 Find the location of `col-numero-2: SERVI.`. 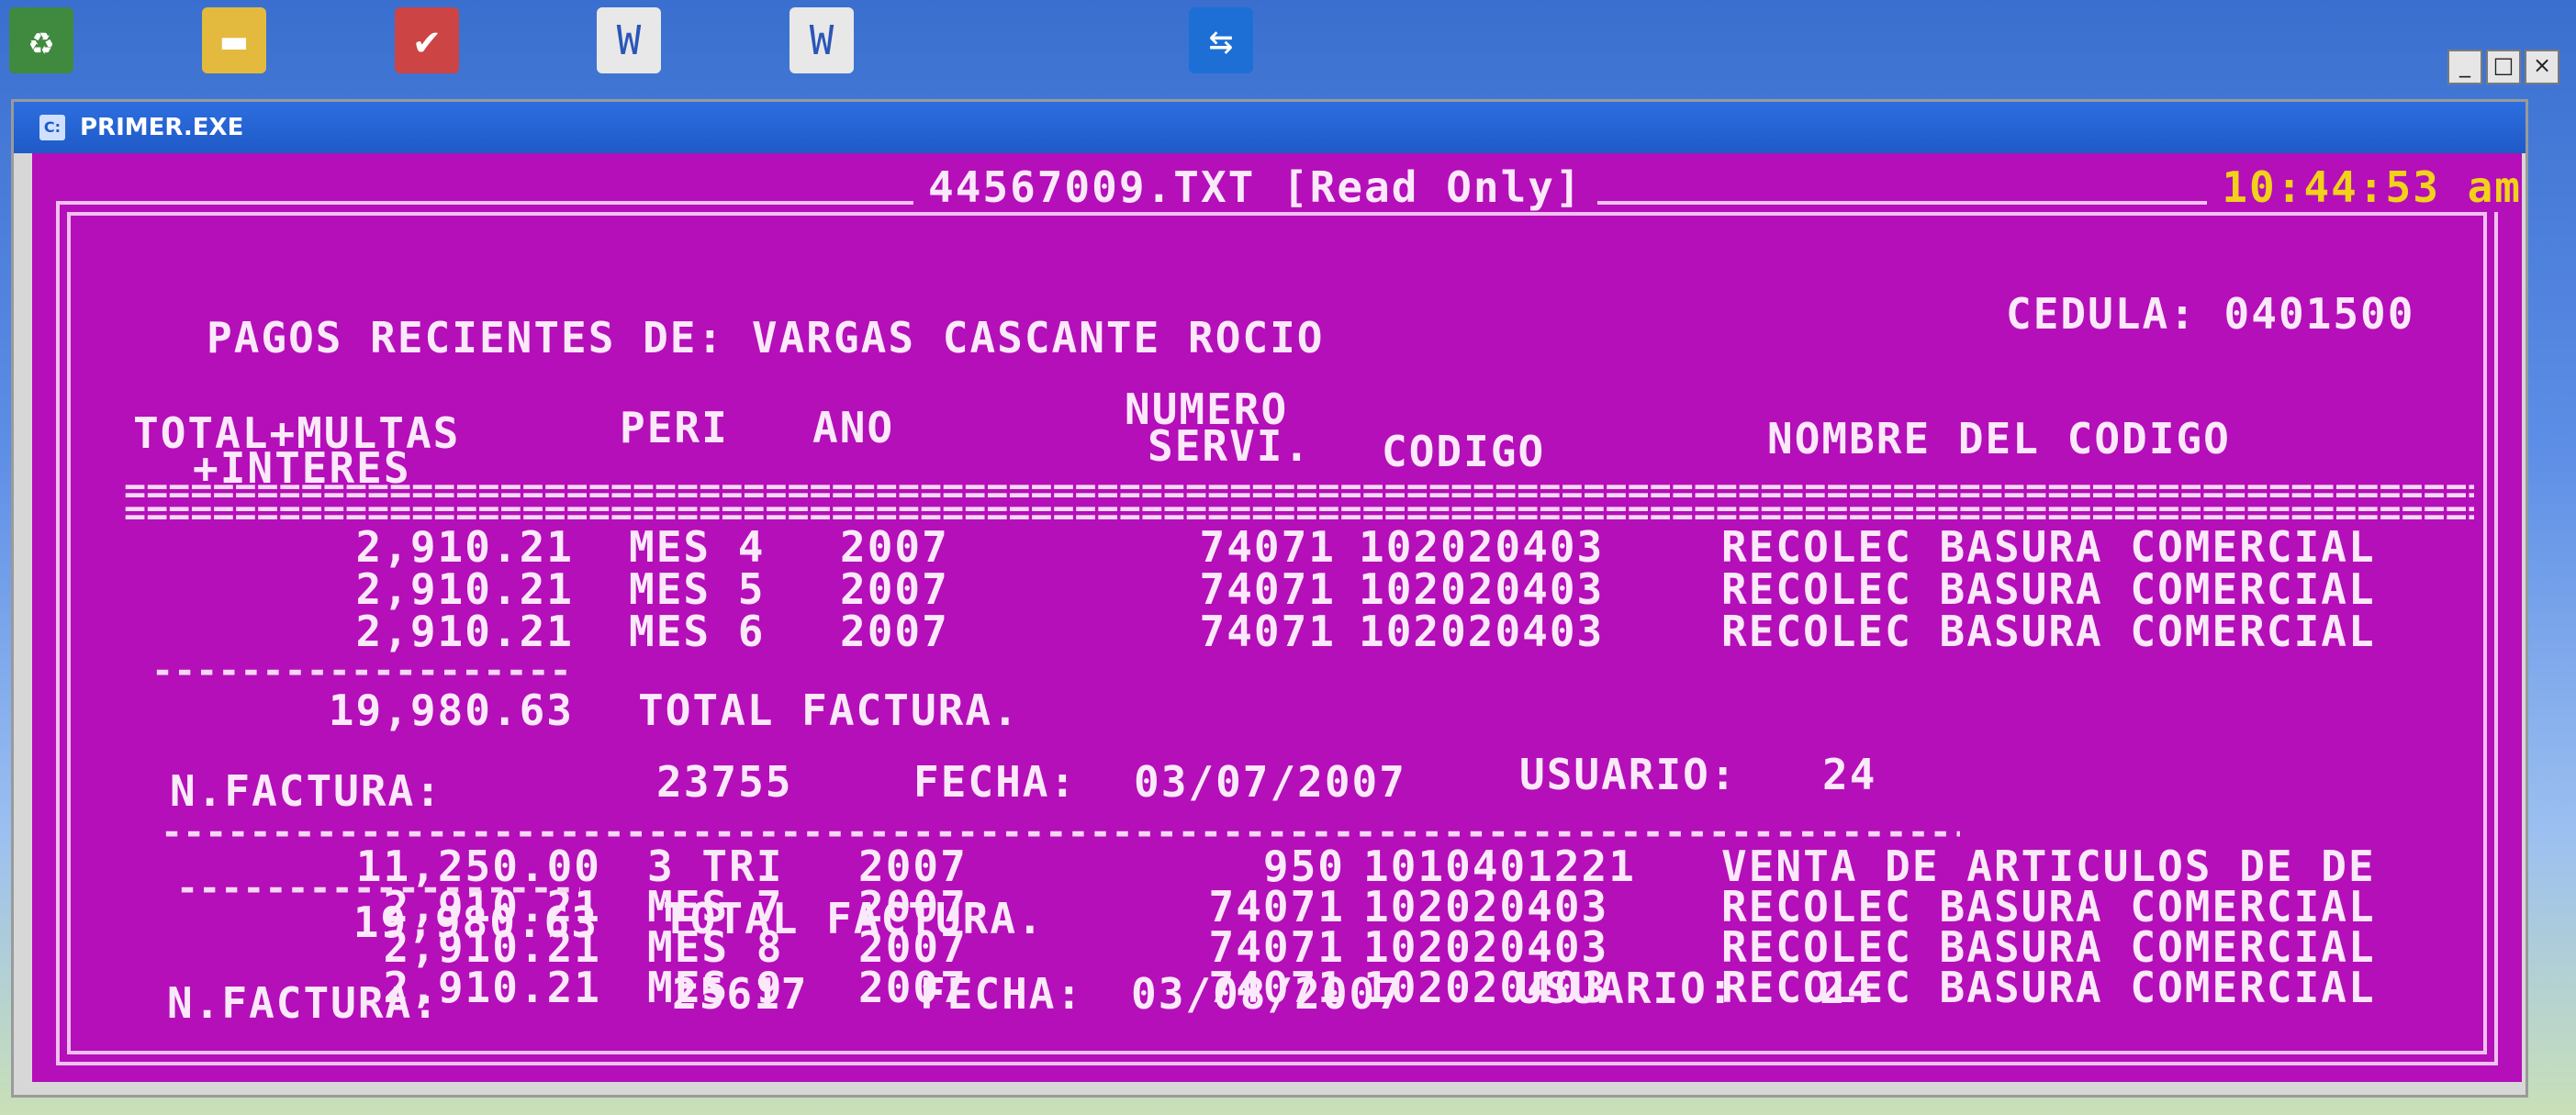

col-numero-2: SERVI. is located at coordinates (1230, 446).